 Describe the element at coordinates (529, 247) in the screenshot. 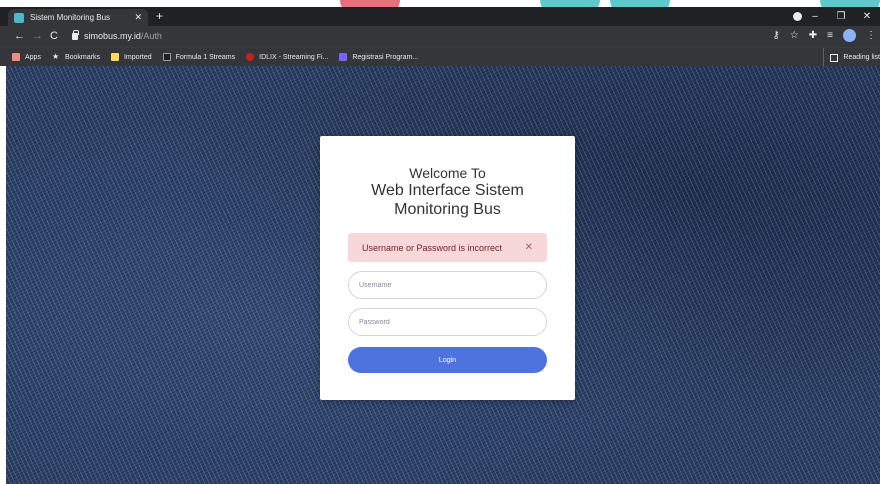

I see `close-alert-icon: ✕` at that location.